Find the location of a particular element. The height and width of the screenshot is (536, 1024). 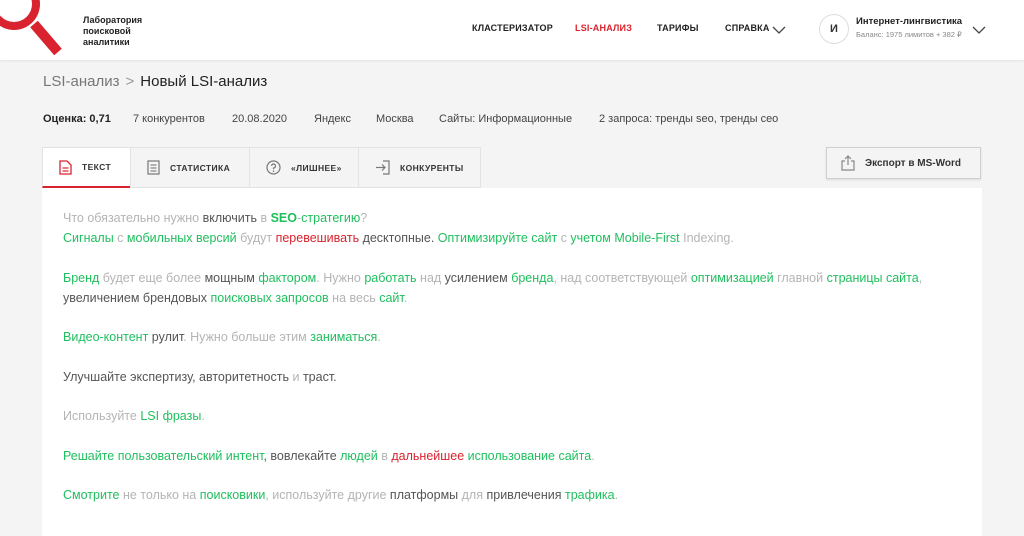

highlight-word: LSI фразы is located at coordinates (170, 416).